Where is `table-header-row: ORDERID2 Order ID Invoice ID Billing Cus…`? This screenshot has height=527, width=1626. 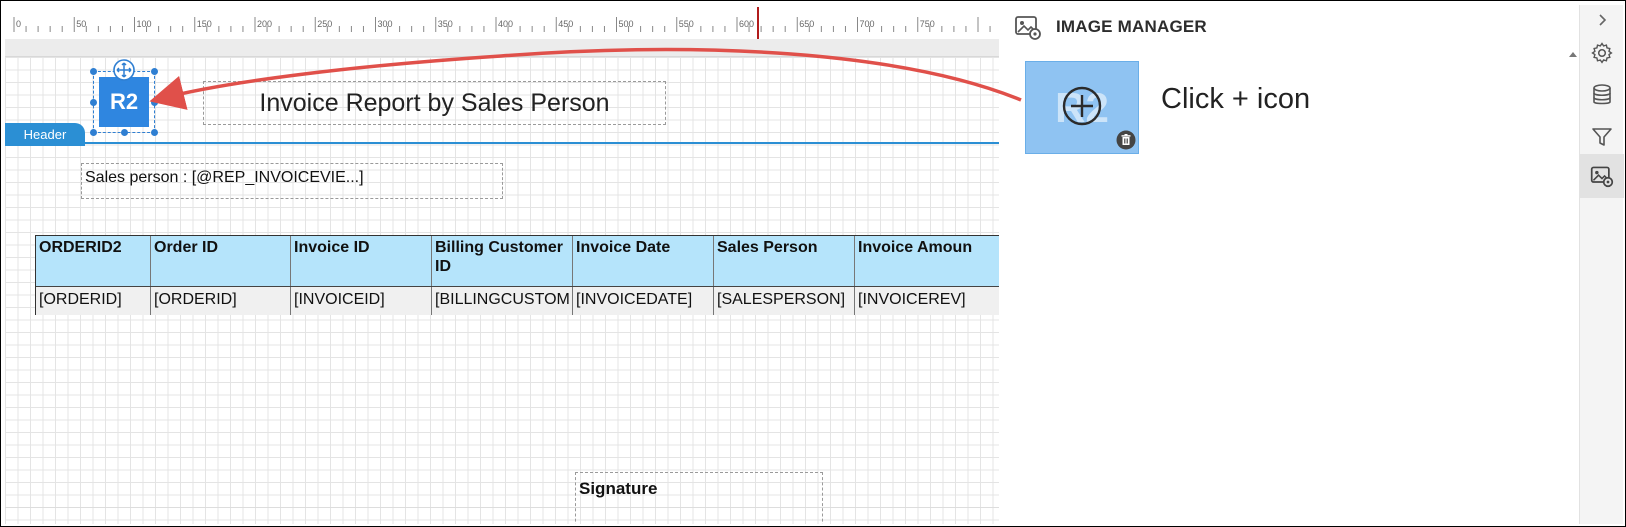 table-header-row: ORDERID2 Order ID Invoice ID Billing Cus… is located at coordinates (517, 261).